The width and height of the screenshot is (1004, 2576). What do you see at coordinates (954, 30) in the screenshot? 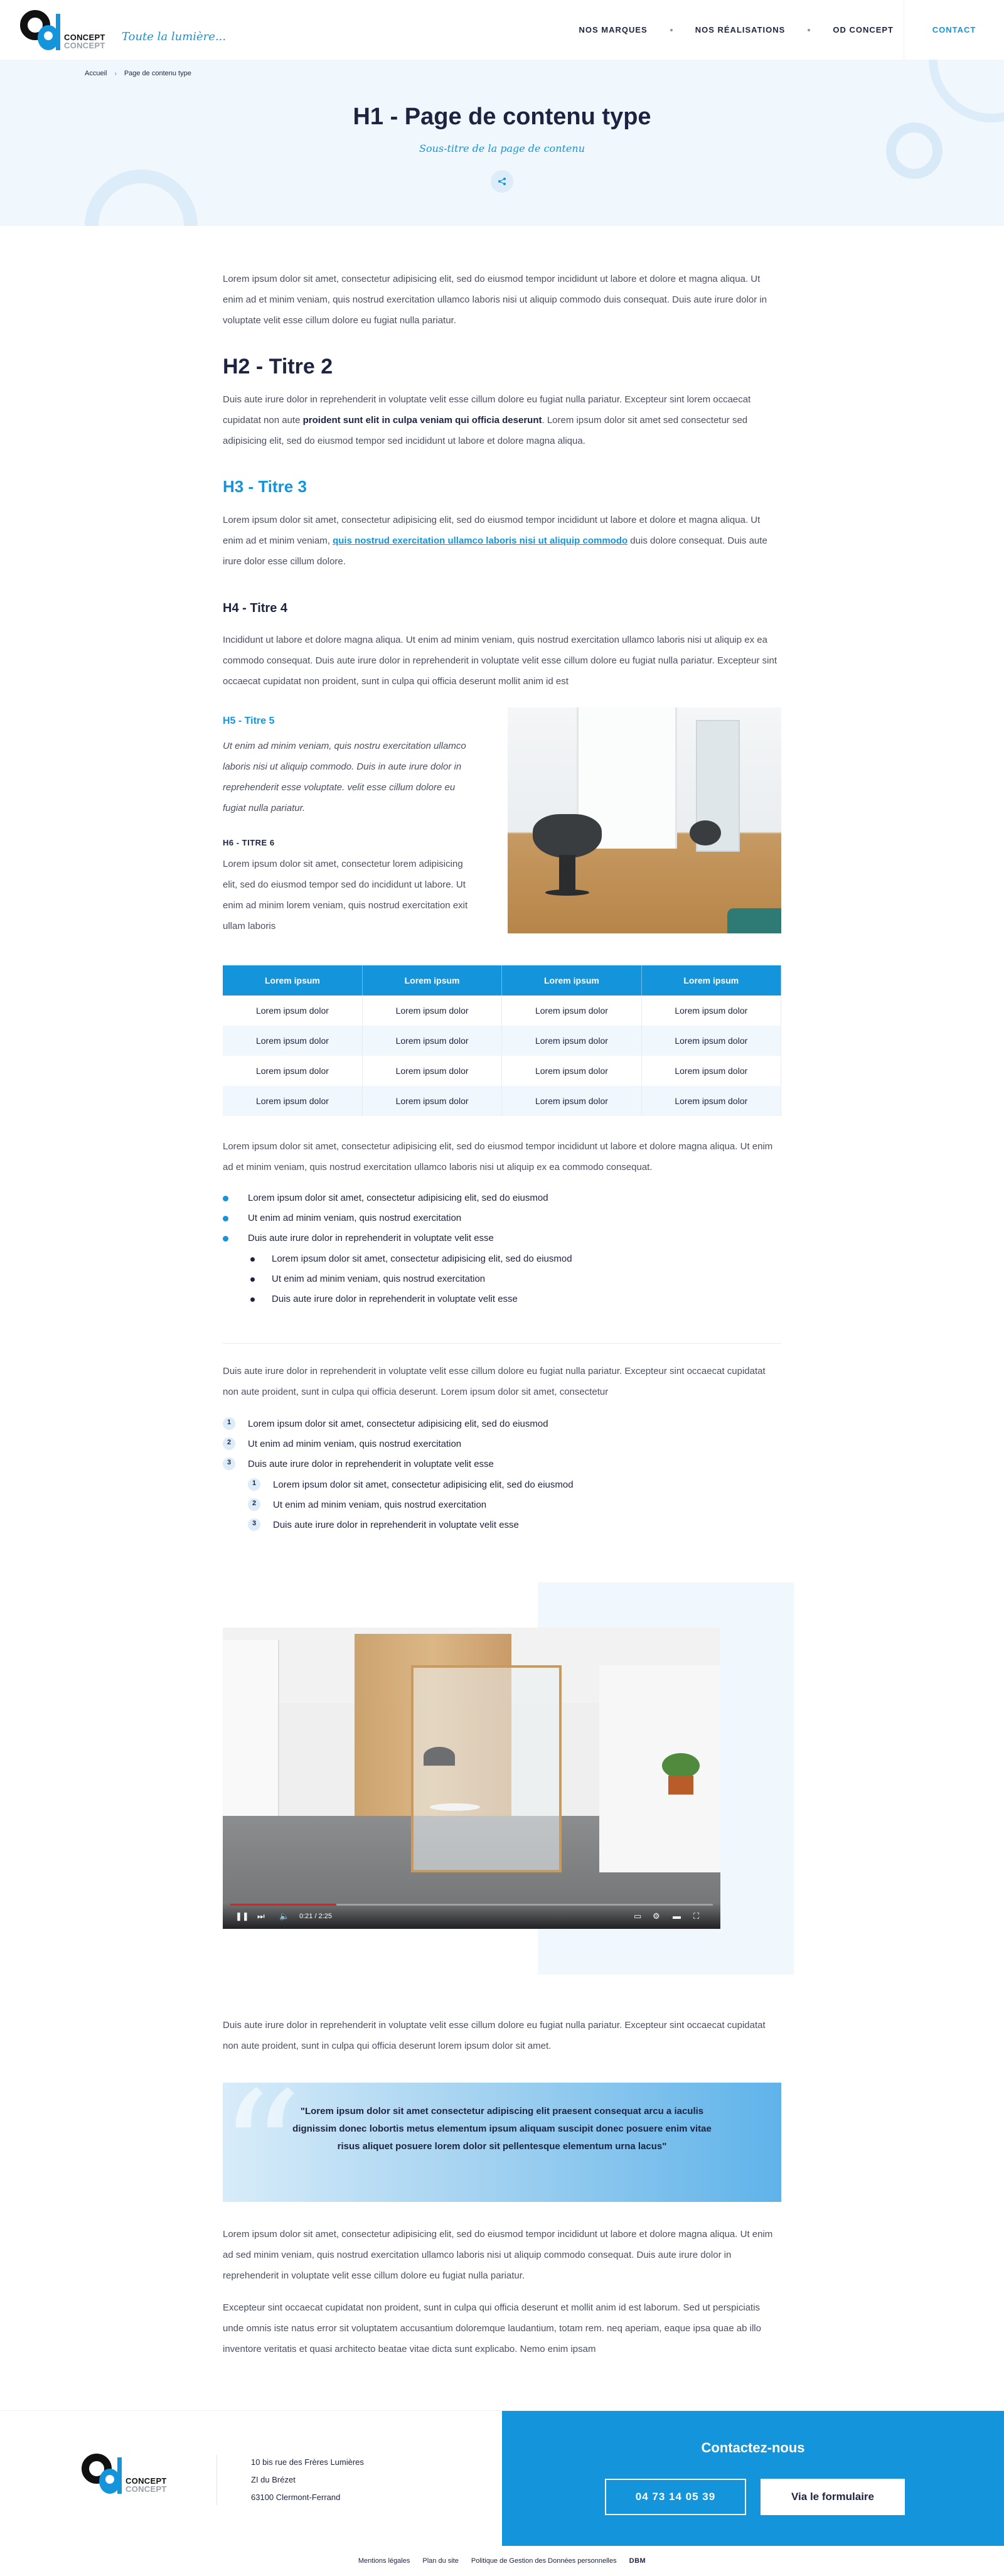
I see `contact-button: CONTACT` at bounding box center [954, 30].